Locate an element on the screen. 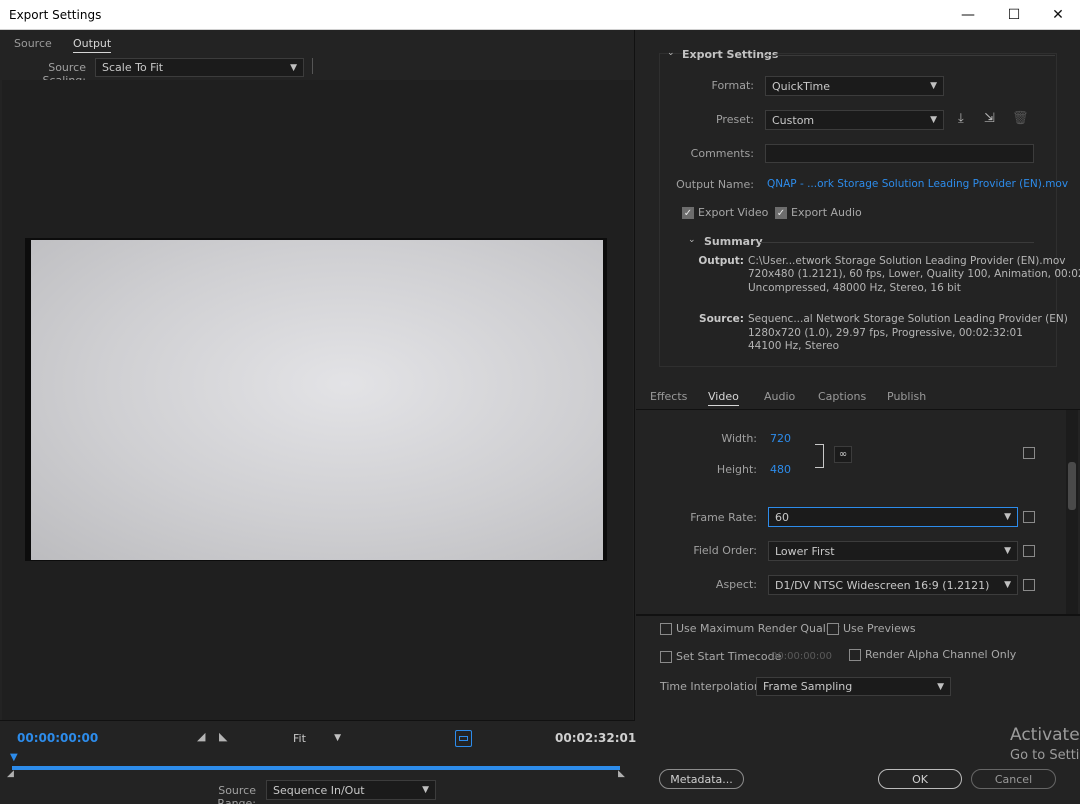  render-alpha-label: Render Alpha Channel Only is located at coordinates (940, 654).